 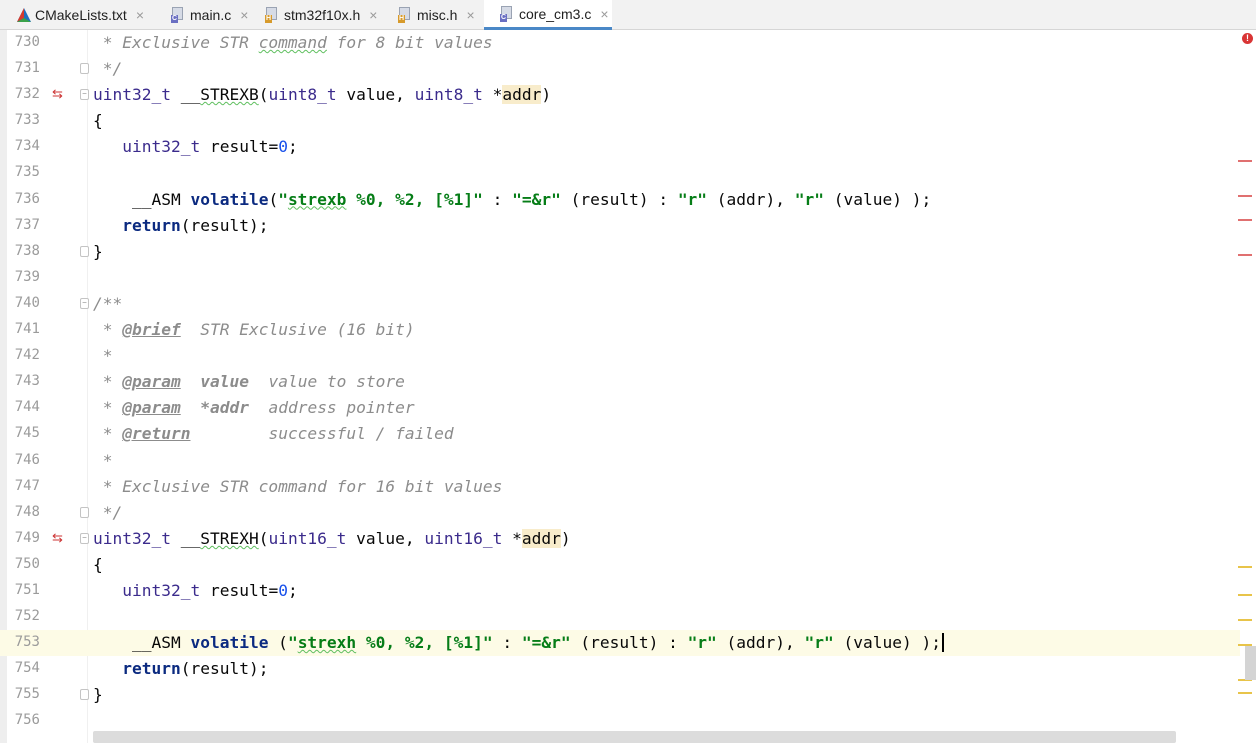 I want to click on line-number: 741, so click(x=23, y=329).